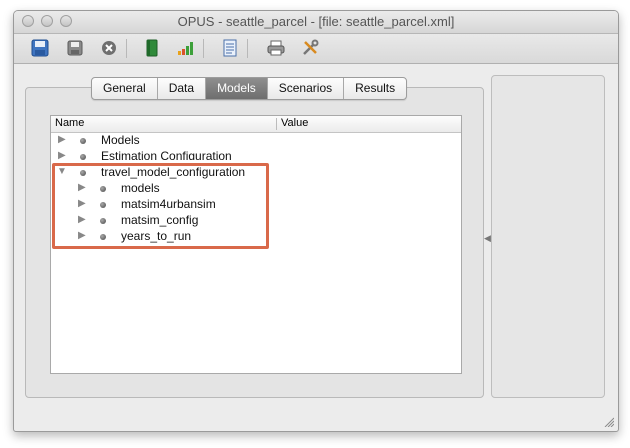 Image resolution: width=630 pixels, height=448 pixels. What do you see at coordinates (237, 88) in the screenshot?
I see `tab-models: Models` at bounding box center [237, 88].